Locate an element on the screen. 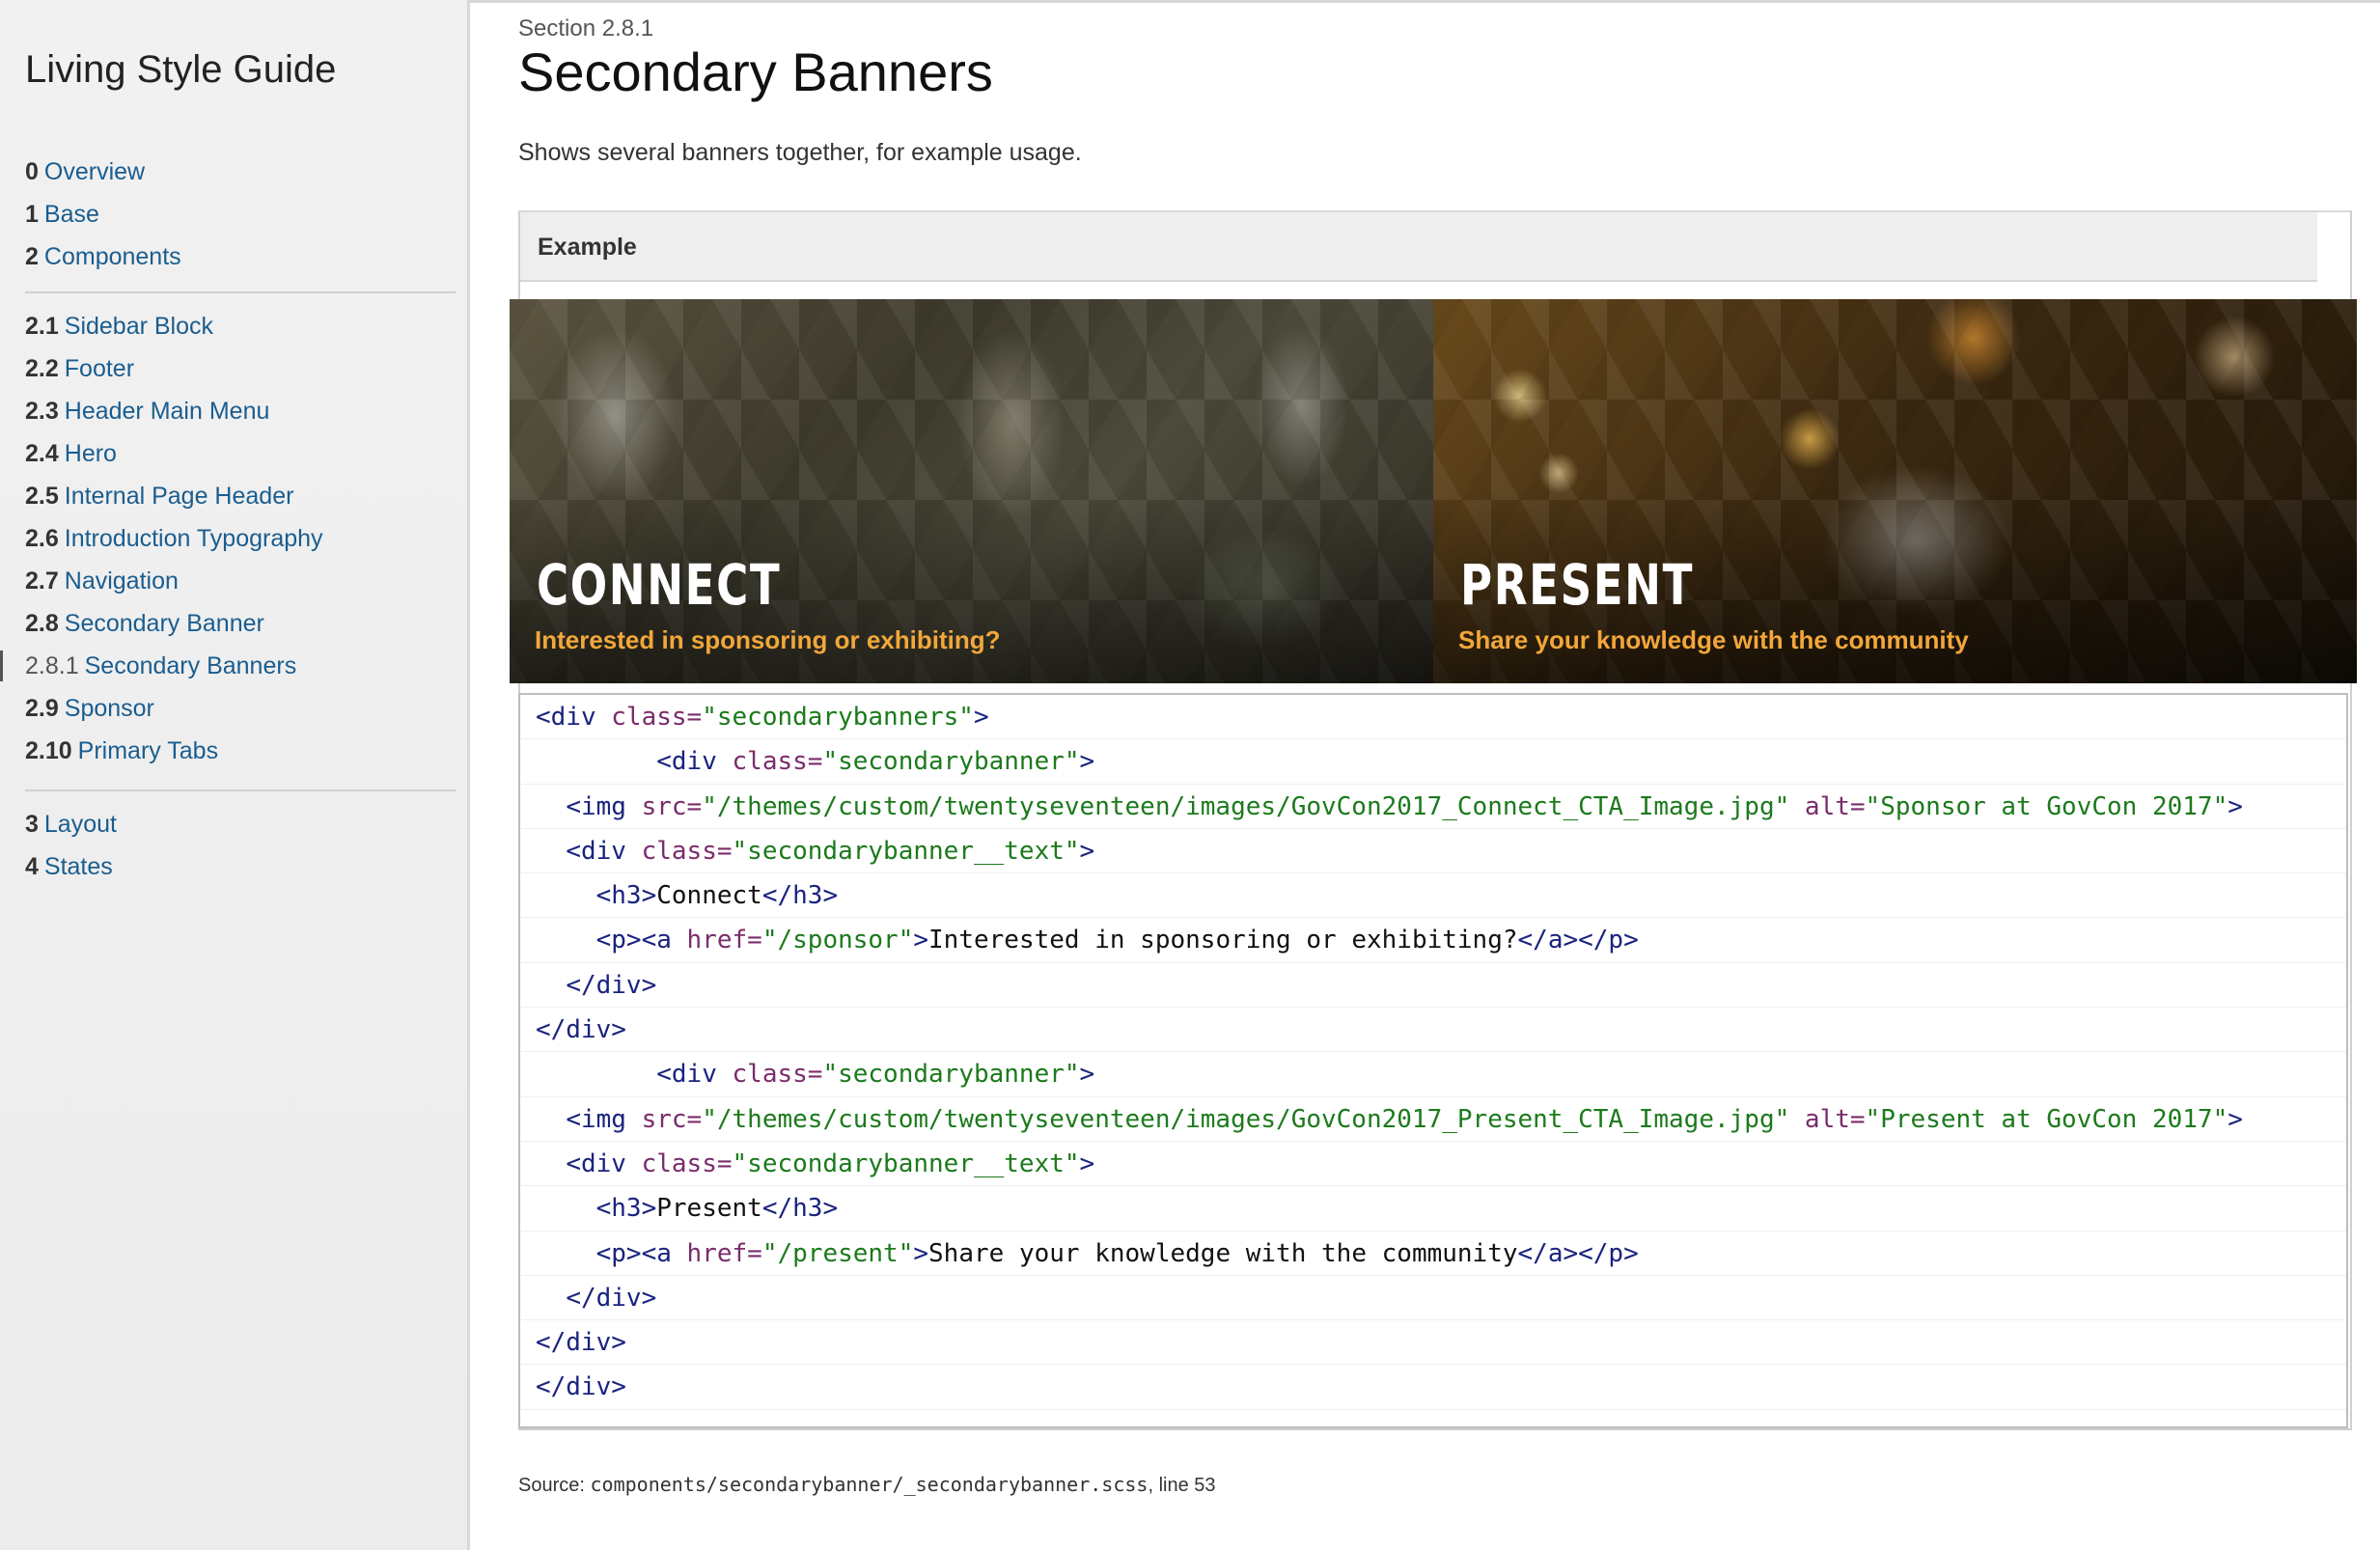  nav-states: 4 States is located at coordinates (241, 866).